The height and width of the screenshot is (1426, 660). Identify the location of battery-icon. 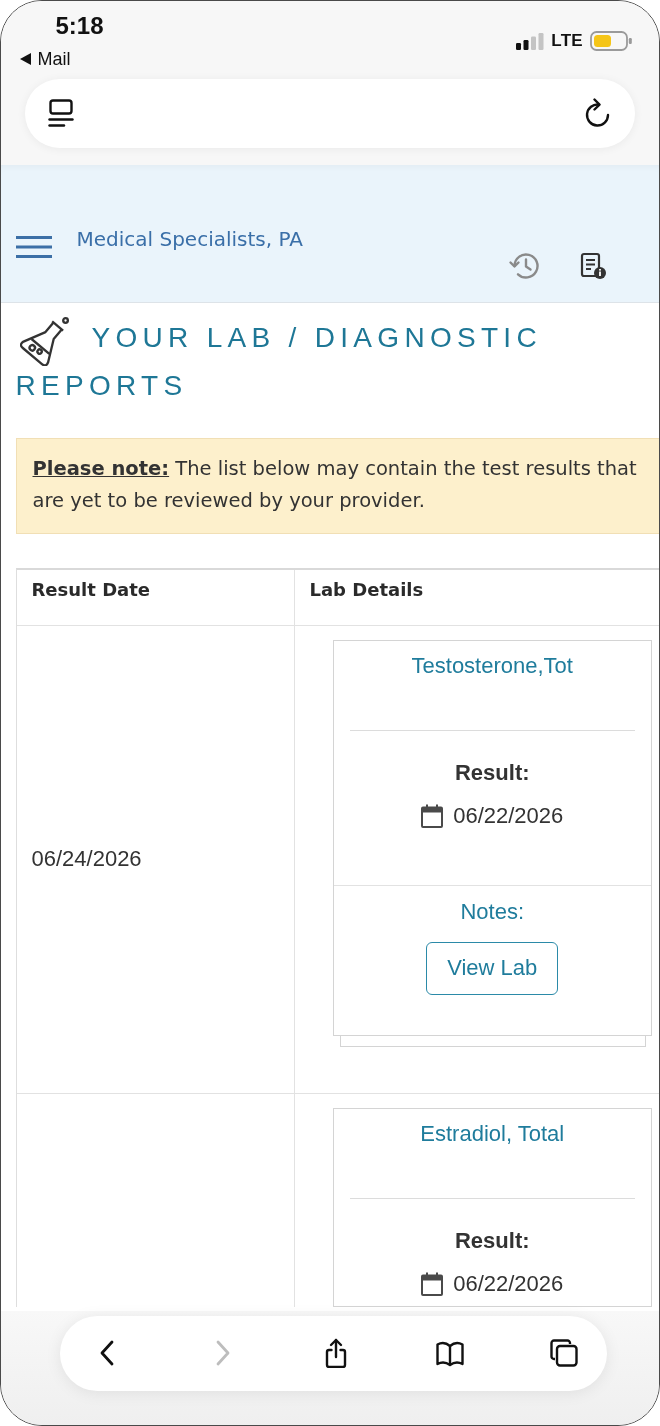
(611, 41).